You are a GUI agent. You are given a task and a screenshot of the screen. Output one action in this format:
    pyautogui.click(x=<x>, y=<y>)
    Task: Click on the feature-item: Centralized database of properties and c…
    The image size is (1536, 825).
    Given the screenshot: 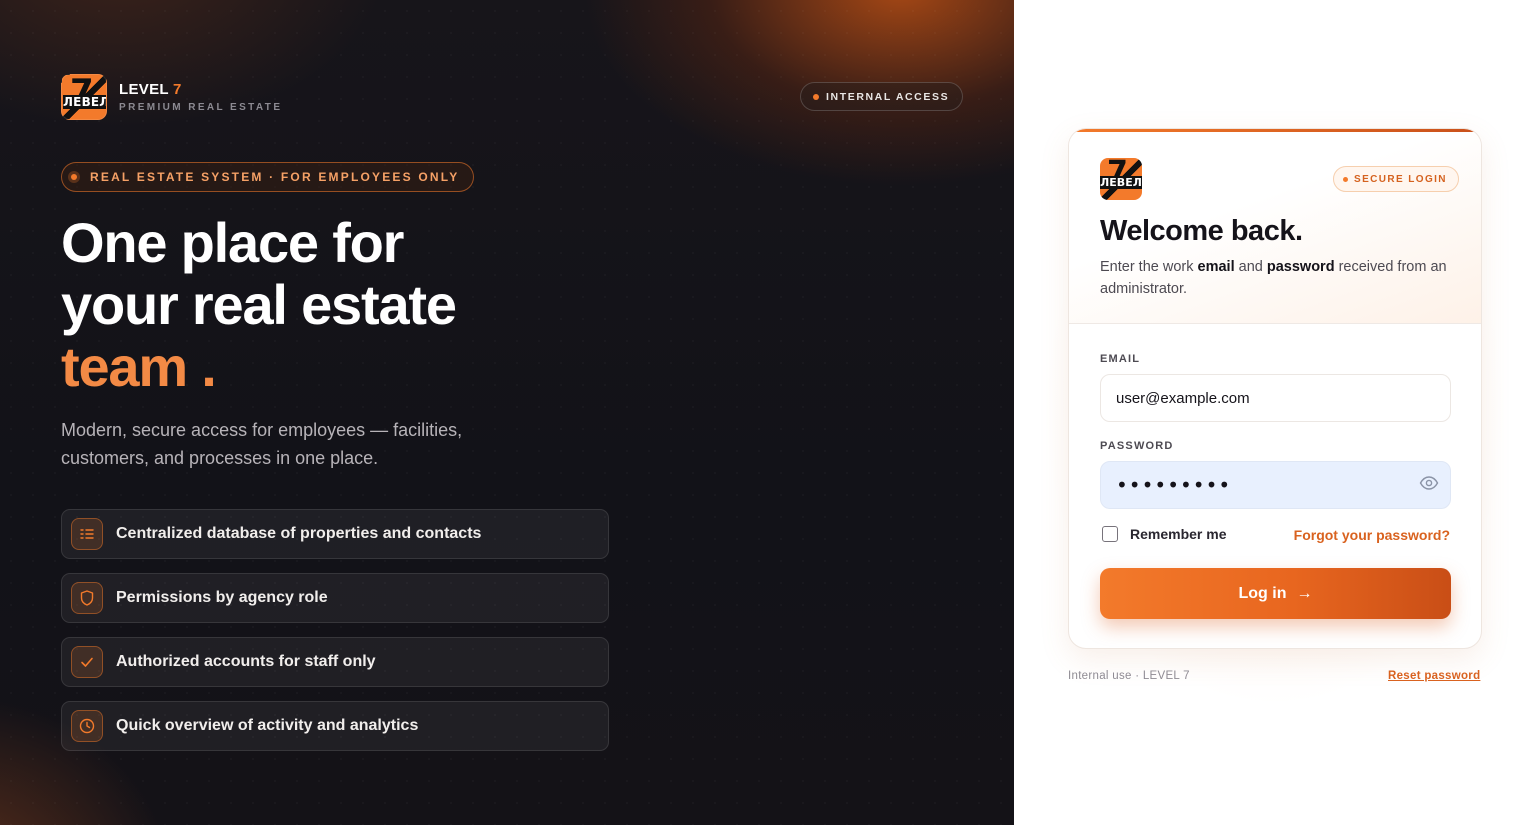 What is the action you would take?
    pyautogui.click(x=335, y=534)
    